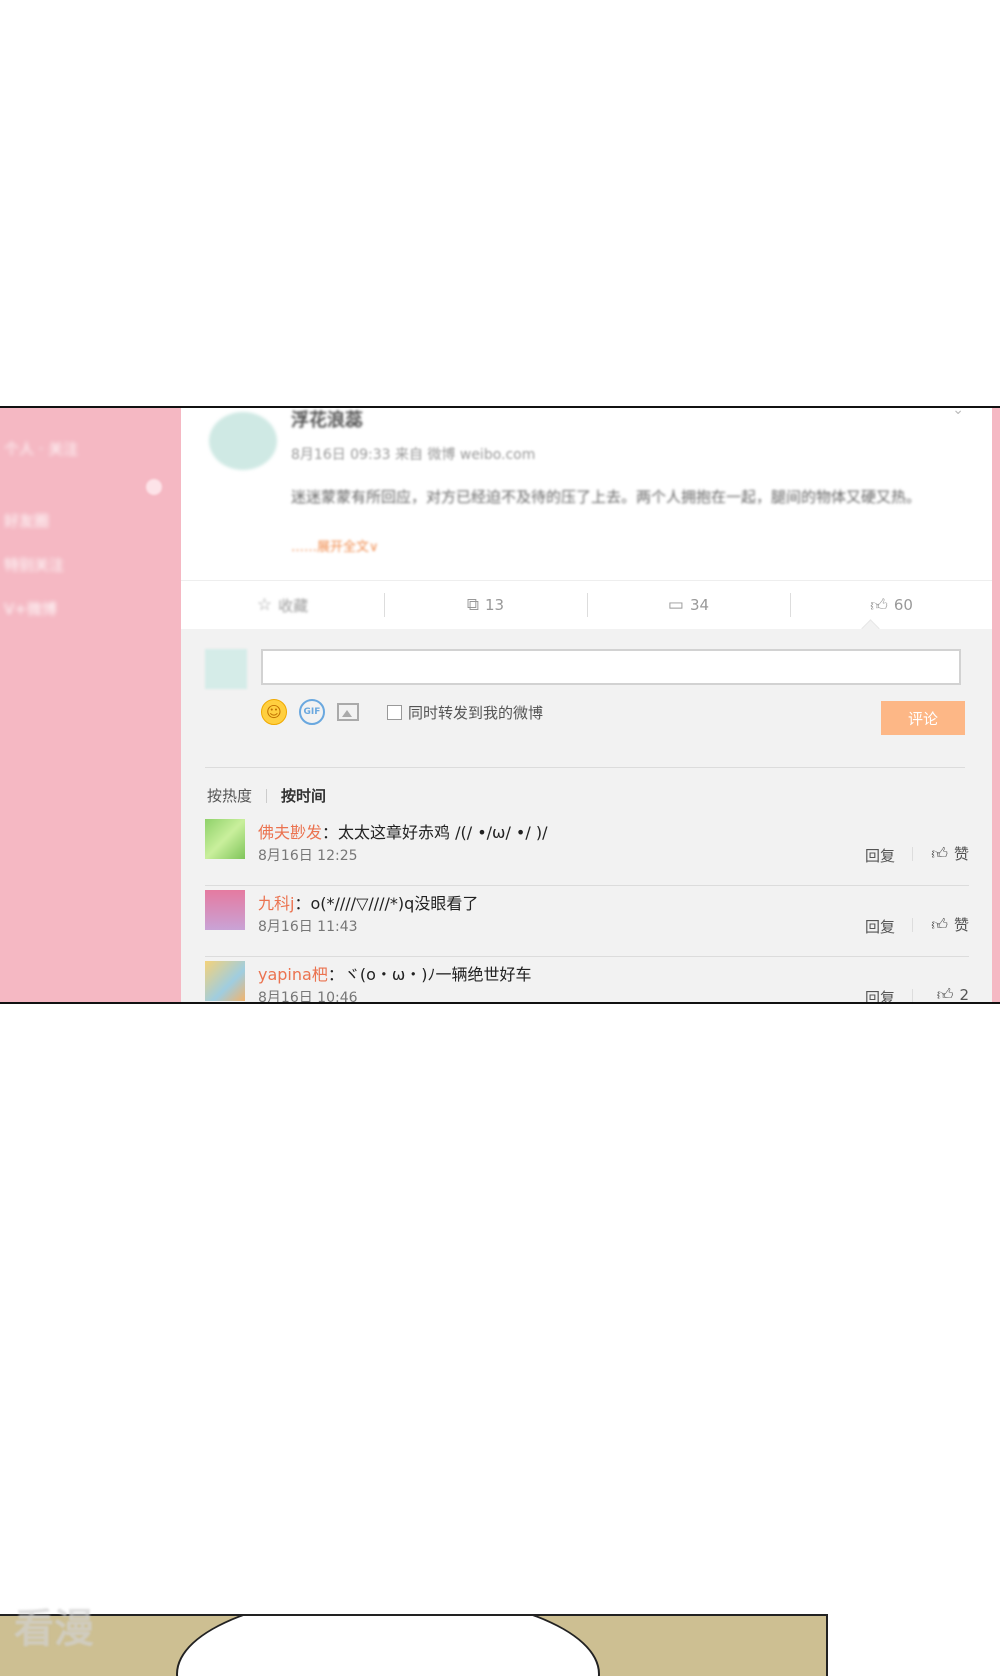  Describe the element at coordinates (611, 667) in the screenshot. I see `comment-input` at that location.